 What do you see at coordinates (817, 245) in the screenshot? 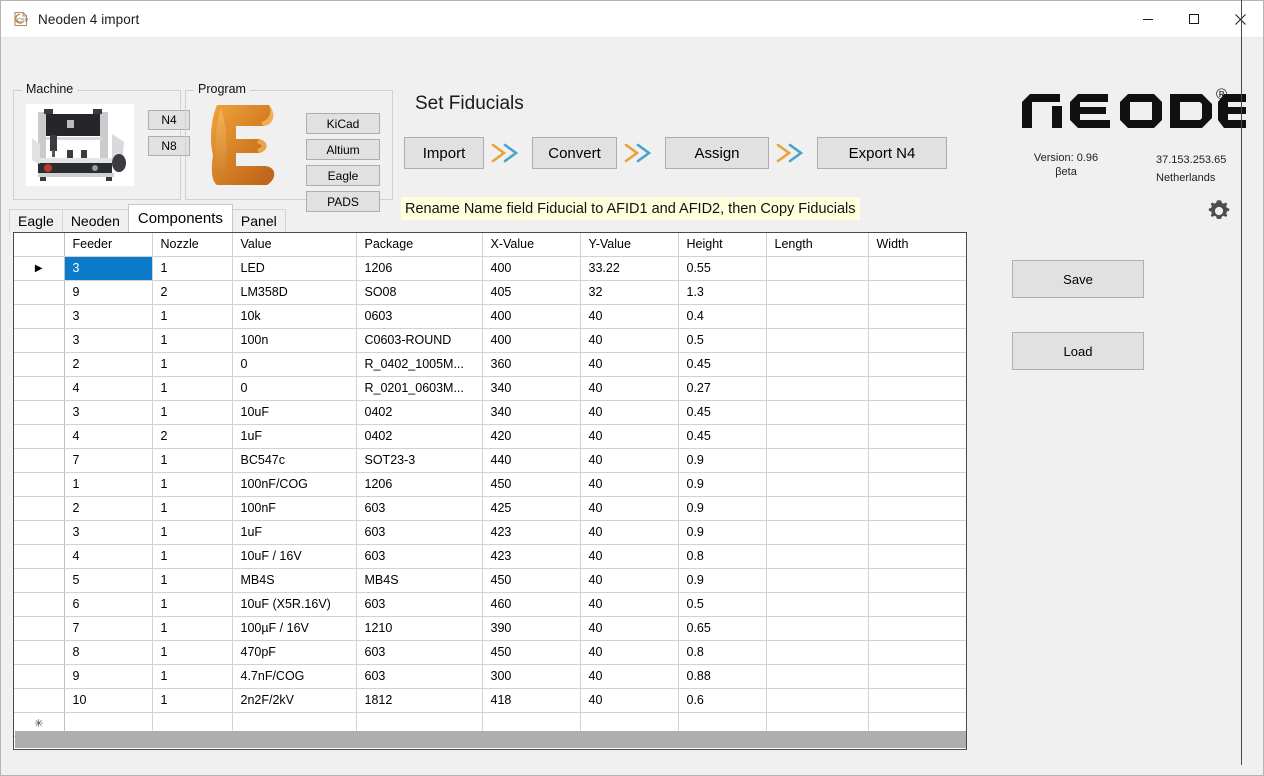
I see `column-header-length: Length` at bounding box center [817, 245].